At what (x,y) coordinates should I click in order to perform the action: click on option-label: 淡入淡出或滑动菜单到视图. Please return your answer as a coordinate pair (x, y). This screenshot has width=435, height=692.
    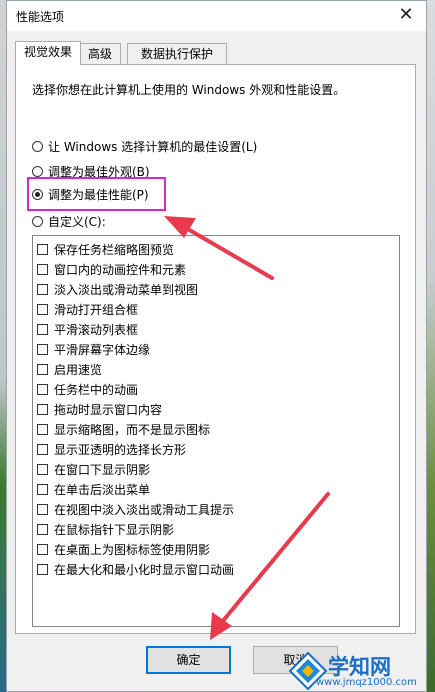
    Looking at the image, I should click on (126, 289).